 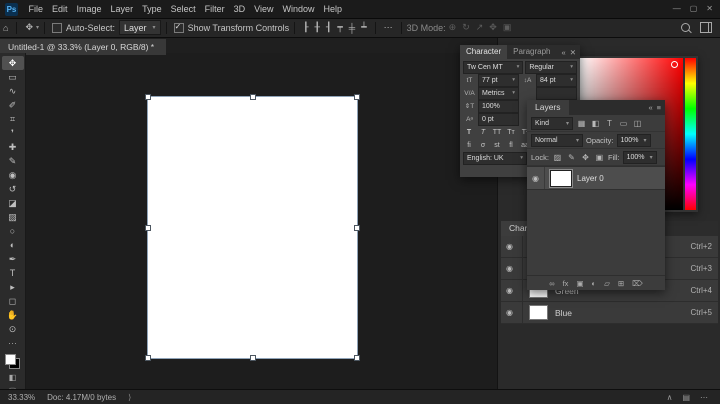 What do you see at coordinates (557, 157) in the screenshot?
I see `lock-transparency-icon: ▨` at bounding box center [557, 157].